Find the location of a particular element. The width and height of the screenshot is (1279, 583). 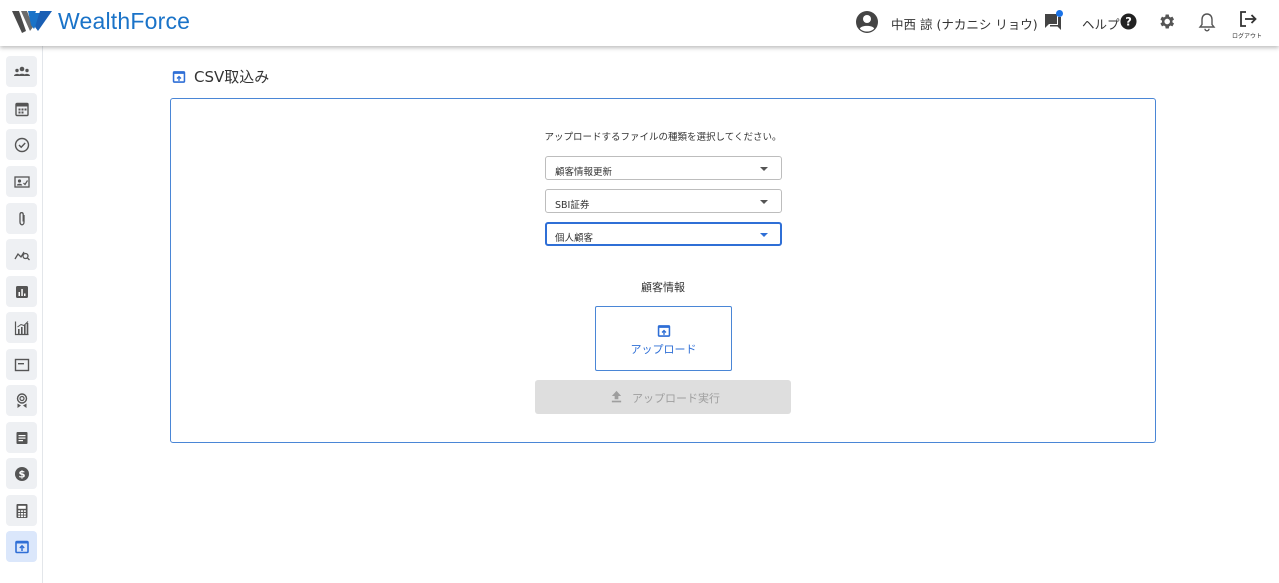

file-upload-button: アップロード is located at coordinates (663, 338).